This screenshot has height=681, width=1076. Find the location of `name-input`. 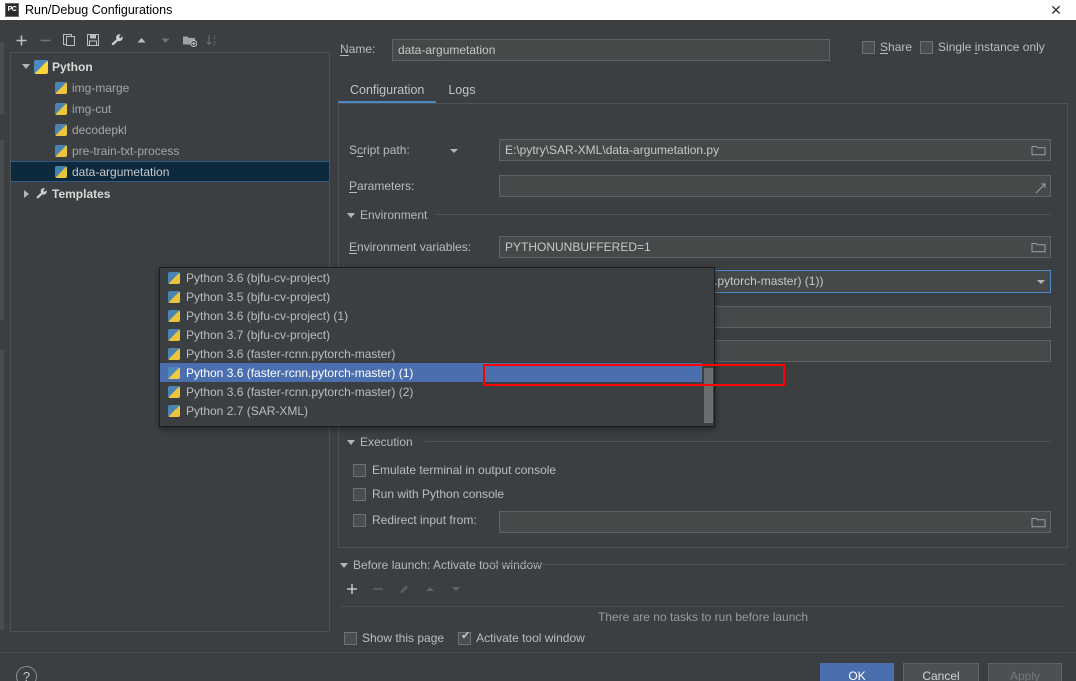

name-input is located at coordinates (611, 50).